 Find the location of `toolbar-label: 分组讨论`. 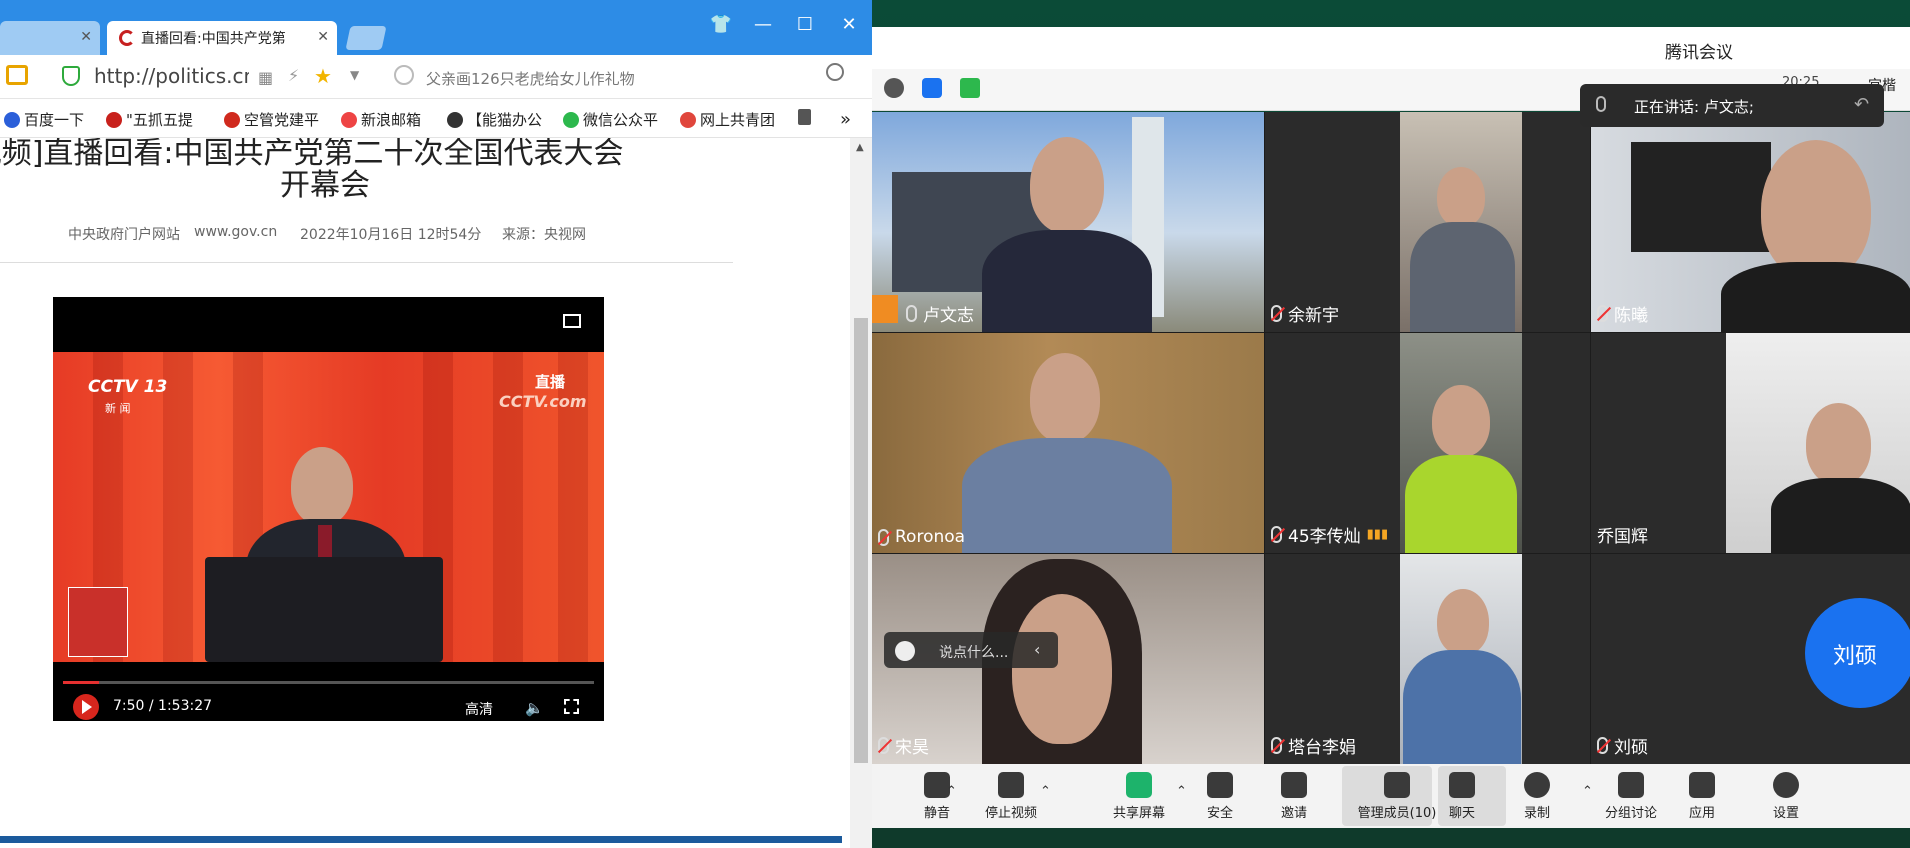

toolbar-label: 分组讨论 is located at coordinates (1630, 813).